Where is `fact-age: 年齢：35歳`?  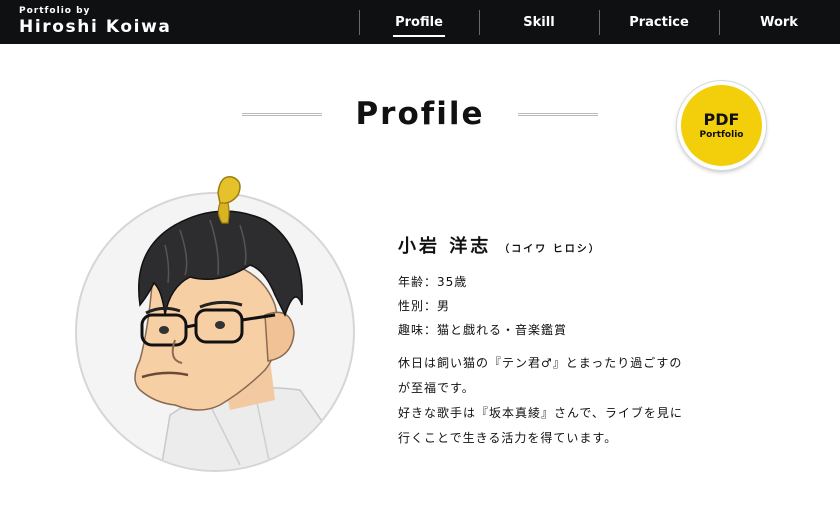
fact-age: 年齢：35歳 is located at coordinates (433, 282).